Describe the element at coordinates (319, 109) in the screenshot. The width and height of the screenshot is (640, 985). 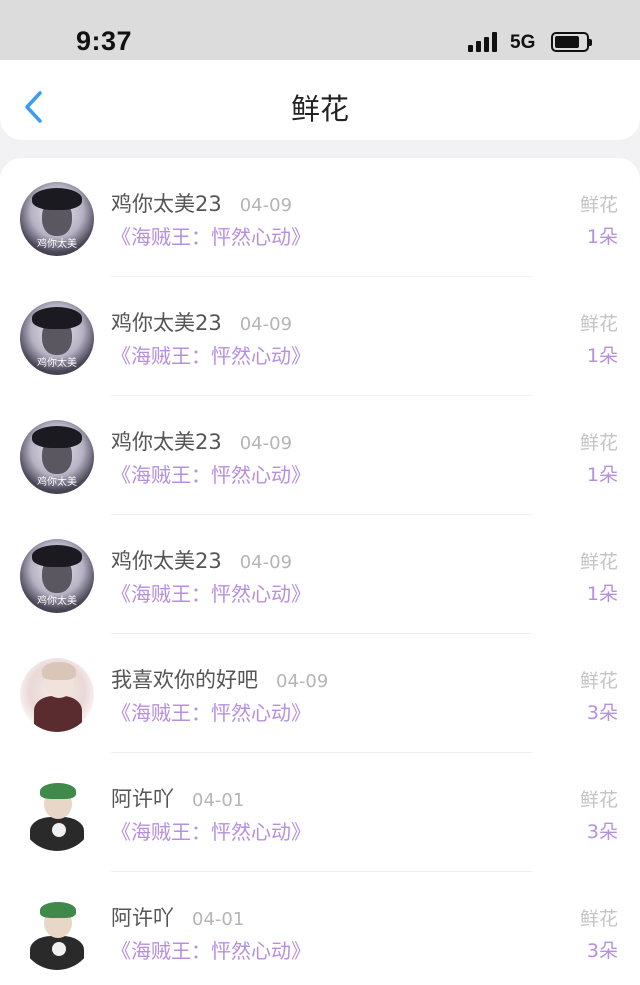
I see `page-title: 鲜花` at that location.